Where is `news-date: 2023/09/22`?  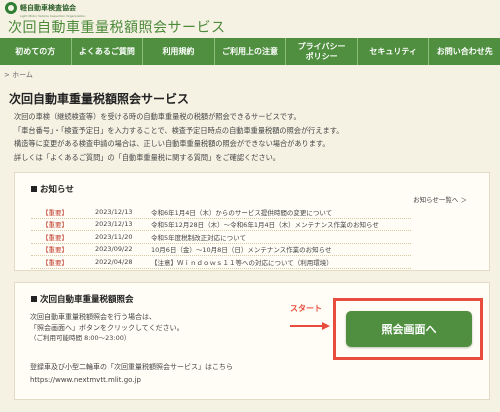 news-date: 2023/09/22 is located at coordinates (114, 249).